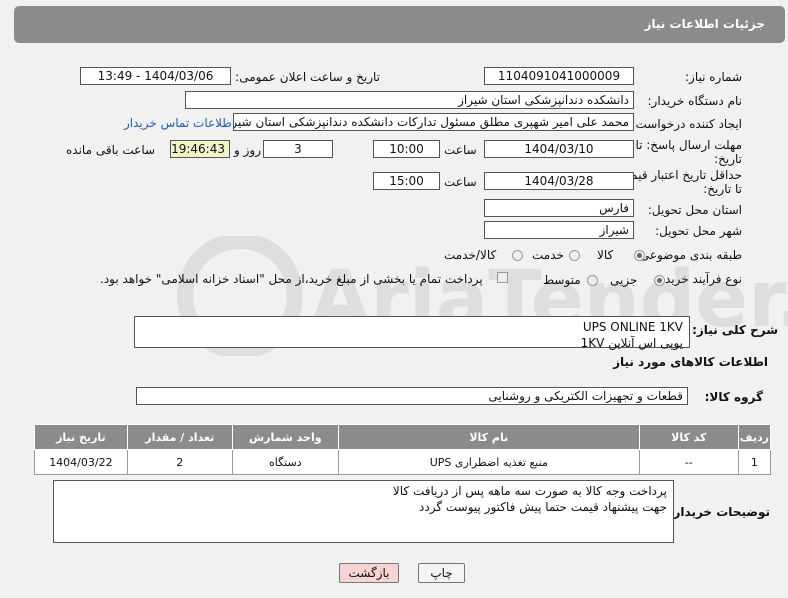 This screenshot has width=788, height=598. Describe the element at coordinates (517, 255) in the screenshot. I see `category-radio-goods-service` at that location.